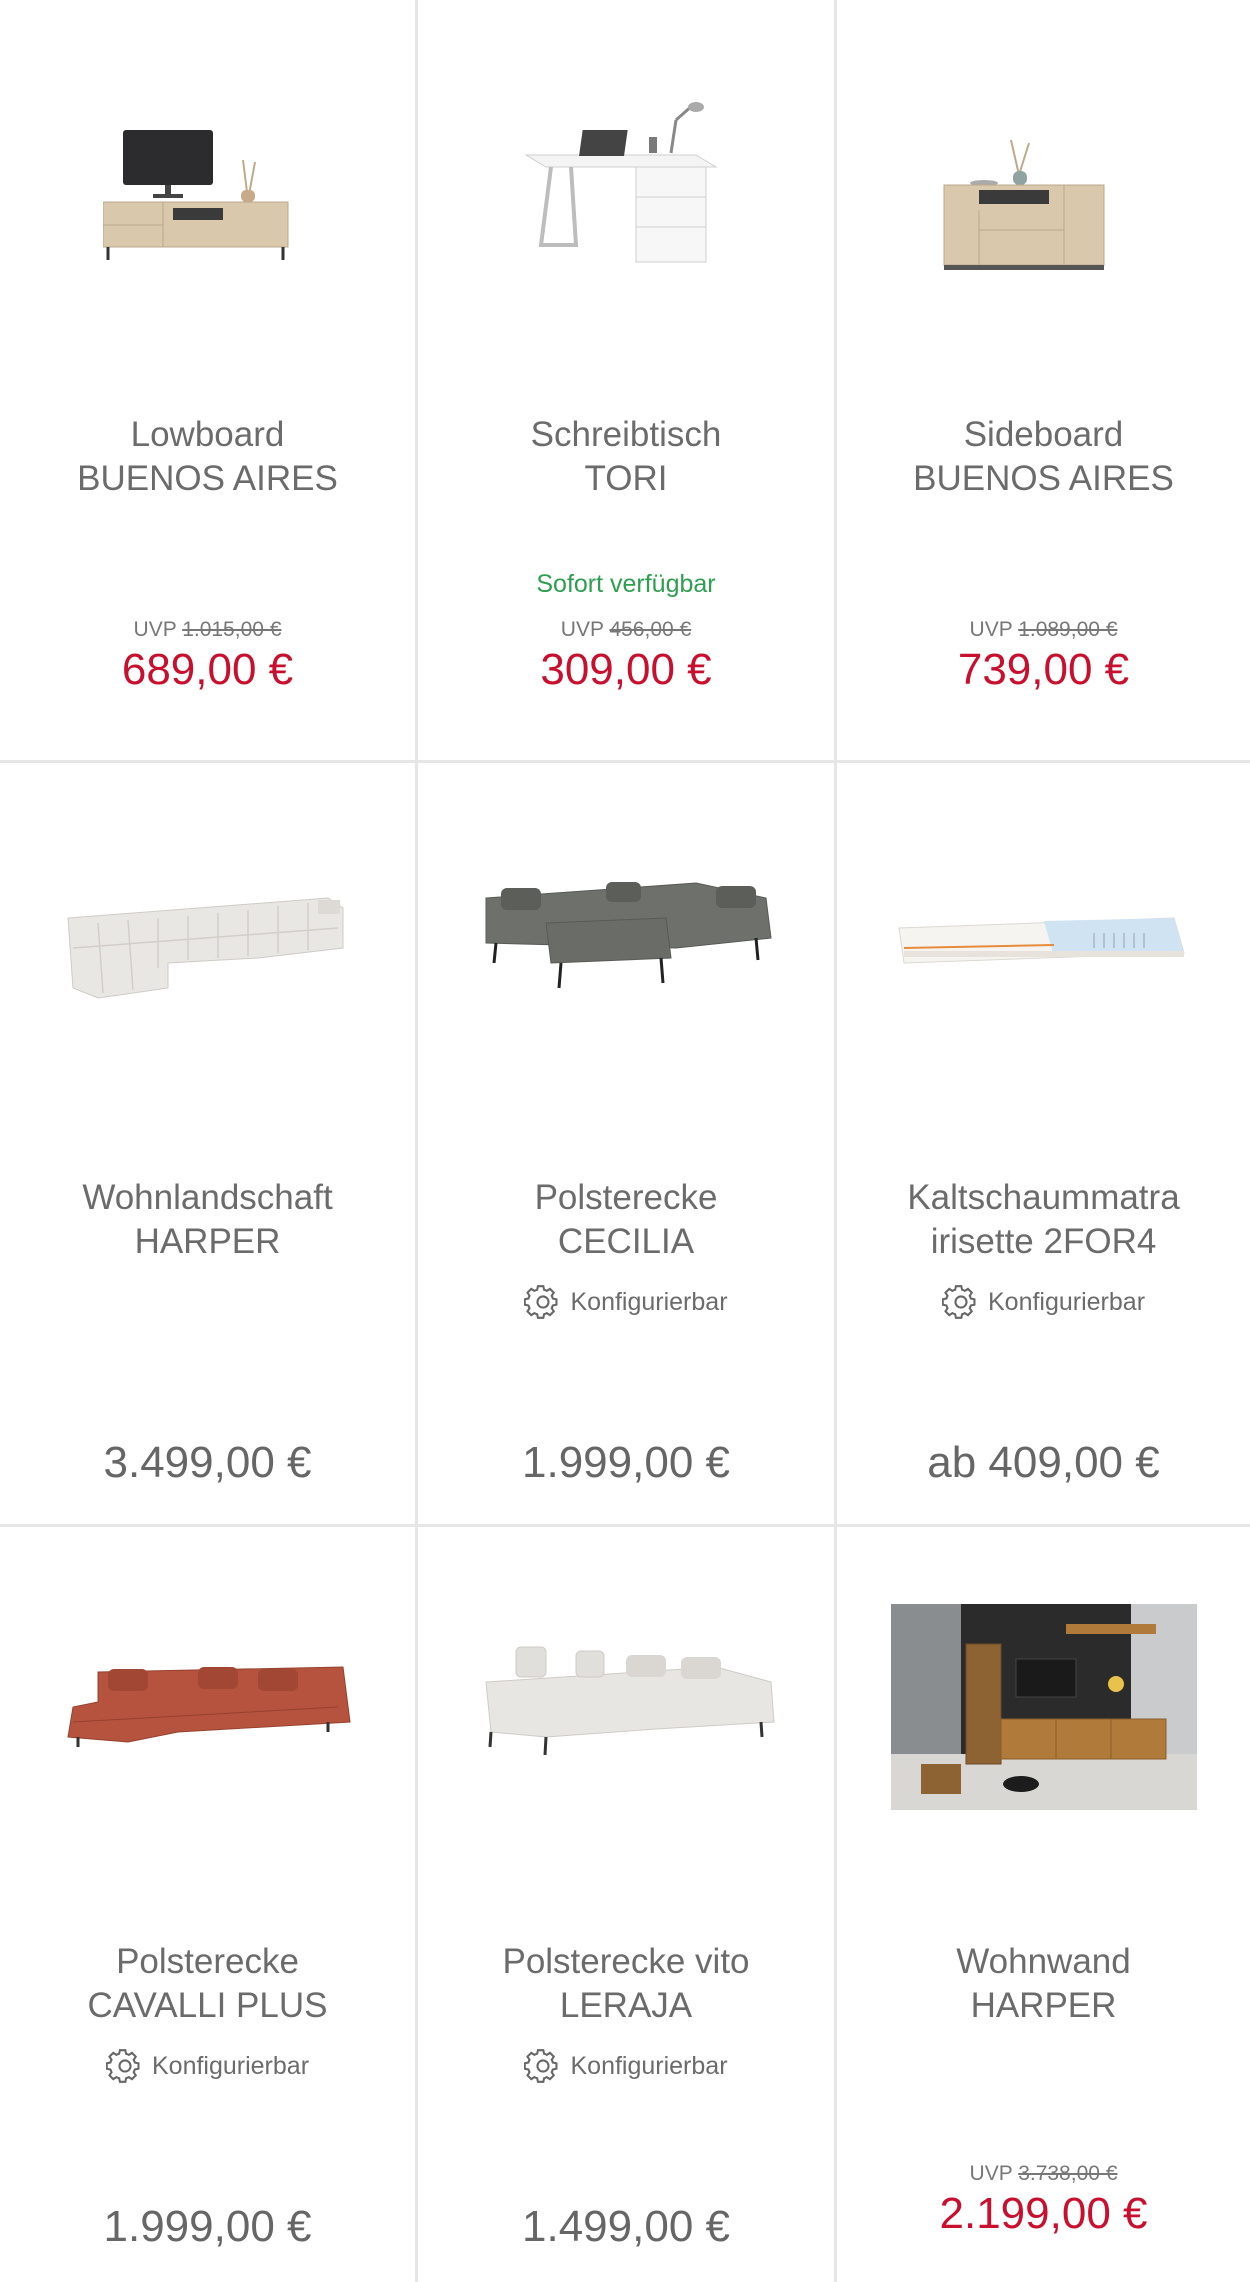  What do you see at coordinates (626, 478) in the screenshot?
I see `product-name-line2: TORI` at bounding box center [626, 478].